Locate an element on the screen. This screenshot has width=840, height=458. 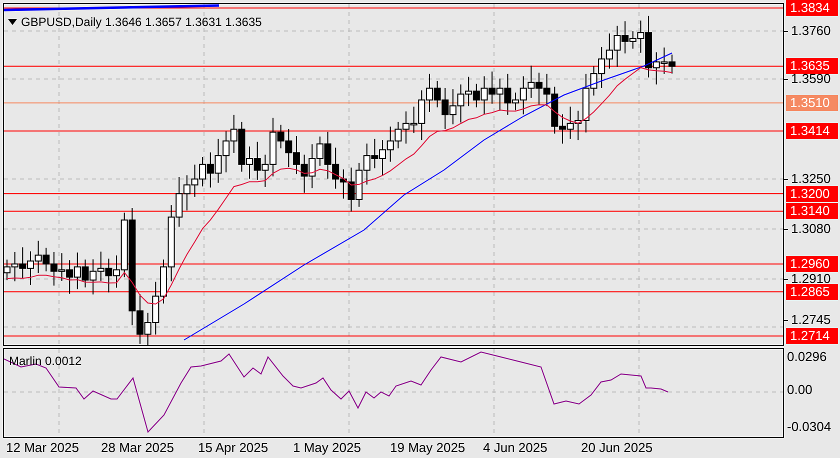
price-level-label: 1.3140 is located at coordinates (812, 211).